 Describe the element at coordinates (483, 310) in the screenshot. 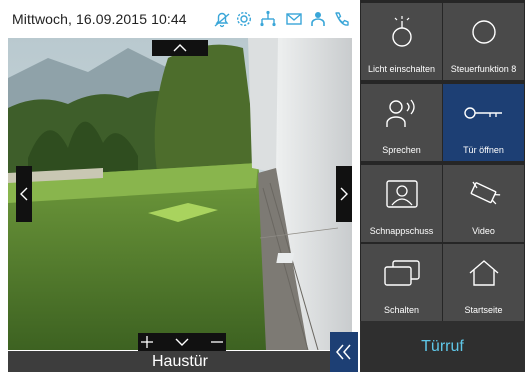

I see `tile-label: Startseite` at that location.